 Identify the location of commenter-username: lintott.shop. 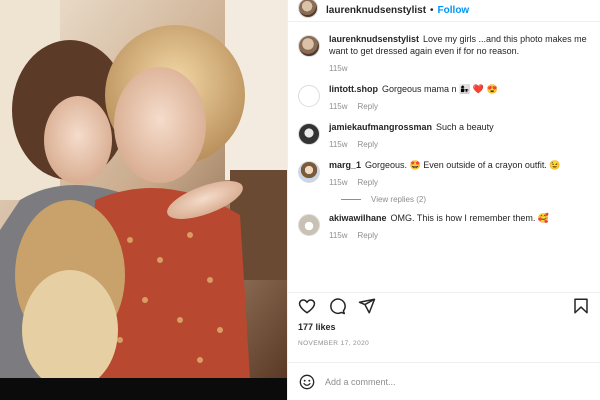
(353, 89).